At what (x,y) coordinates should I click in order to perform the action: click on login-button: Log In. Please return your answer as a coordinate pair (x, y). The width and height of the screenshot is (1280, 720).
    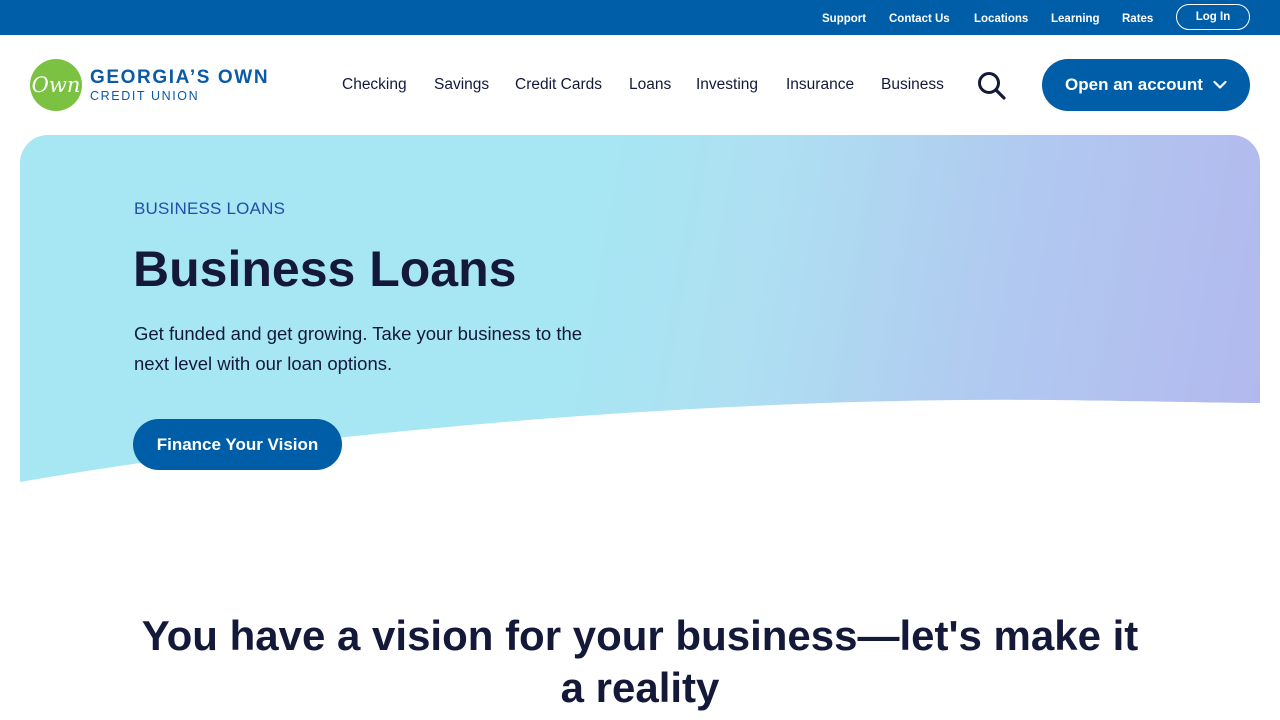
    Looking at the image, I should click on (1213, 17).